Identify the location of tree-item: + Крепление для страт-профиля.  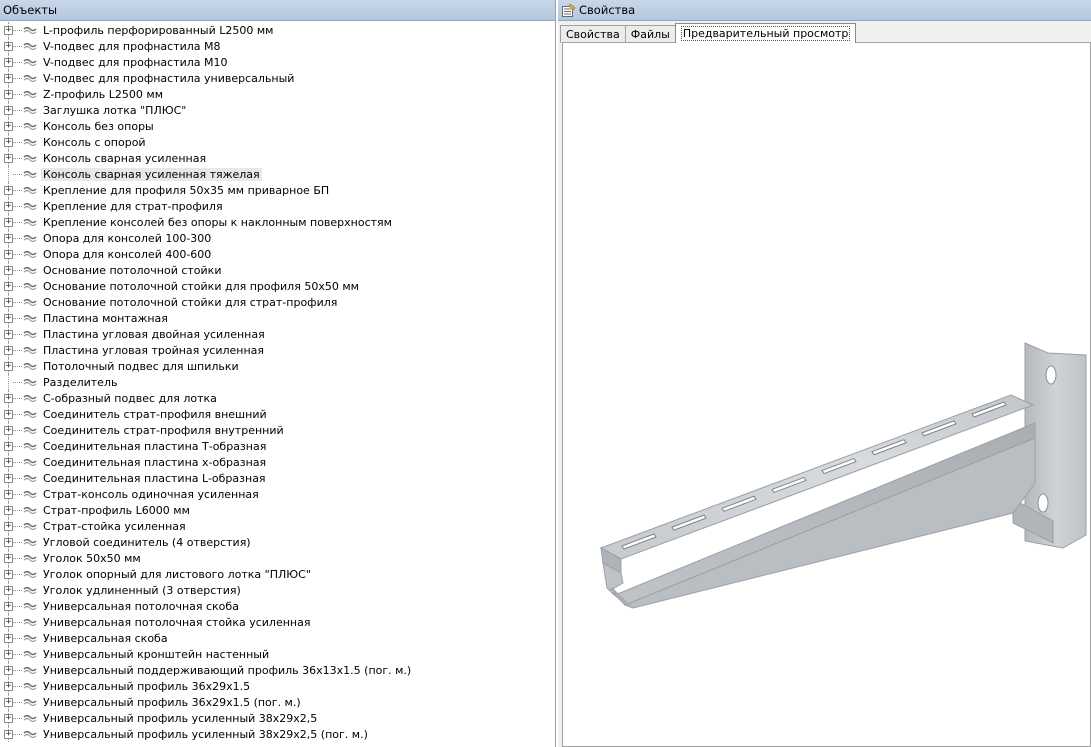
(277, 206).